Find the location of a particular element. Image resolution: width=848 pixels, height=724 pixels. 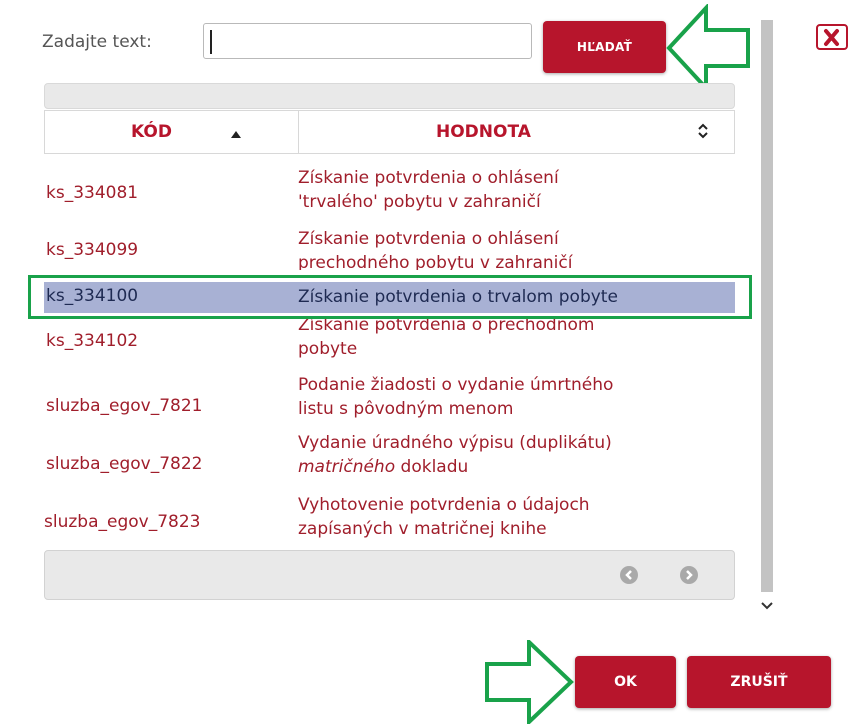

column-header-kod: KÓD is located at coordinates (171, 132).